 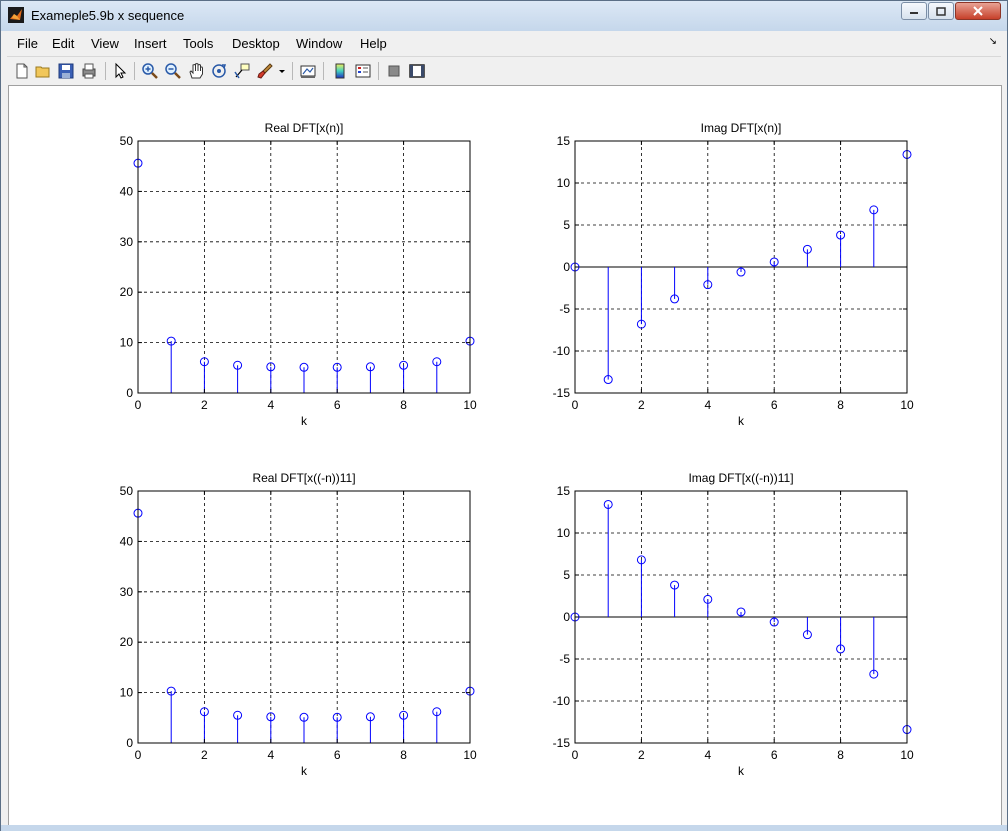 I want to click on edit-plot-arrow-icon, so click(x=120, y=71).